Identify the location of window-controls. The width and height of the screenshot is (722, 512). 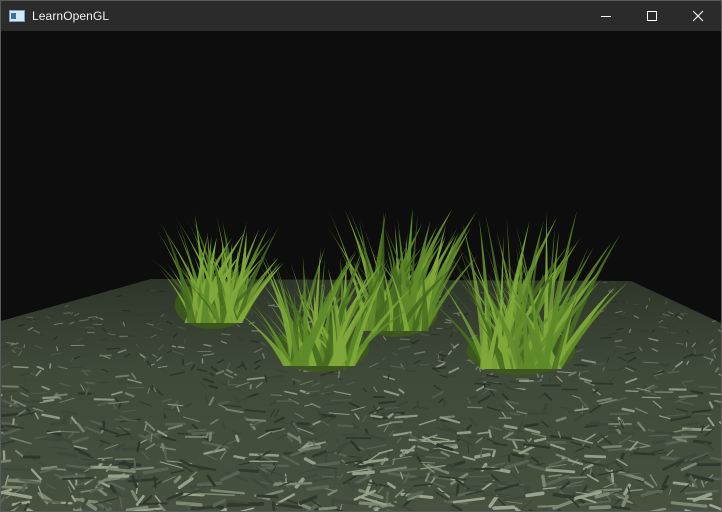
(652, 16).